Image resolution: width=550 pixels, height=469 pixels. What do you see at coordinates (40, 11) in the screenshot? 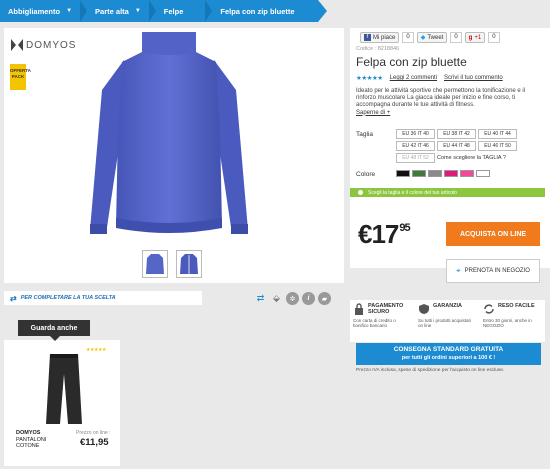
I see `breadcrumb-item-abbigliamento: Abbigliamento ▼` at bounding box center [40, 11].